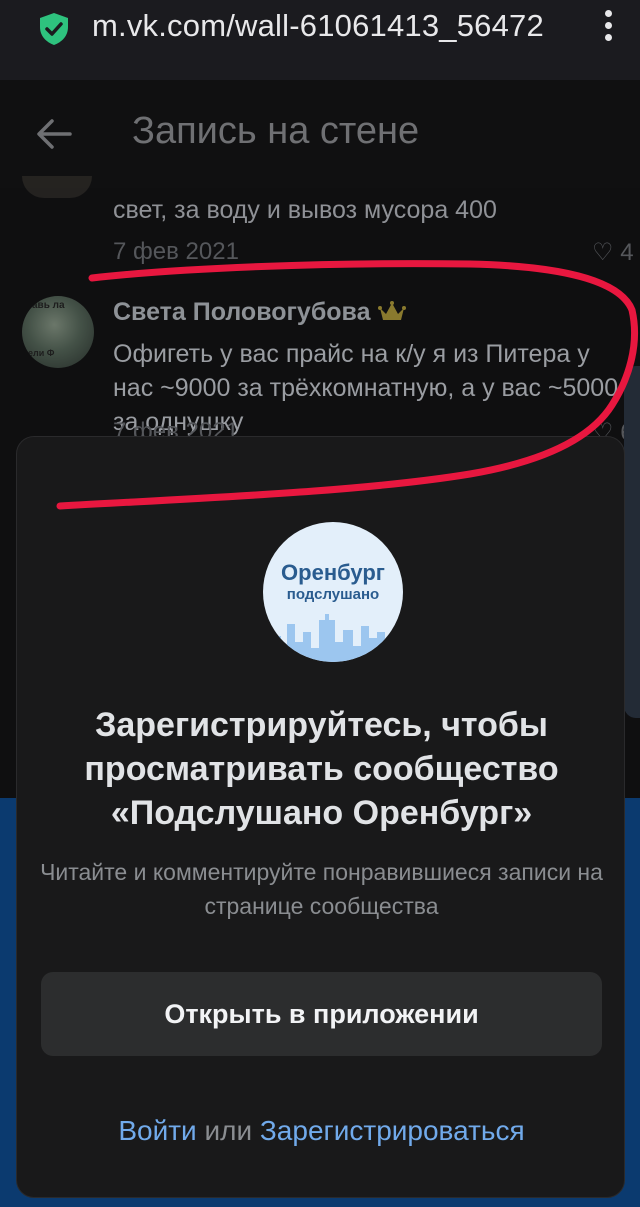 This screenshot has width=640, height=1207. Describe the element at coordinates (603, 252) in the screenshot. I see `heart-icon: ♡` at that location.